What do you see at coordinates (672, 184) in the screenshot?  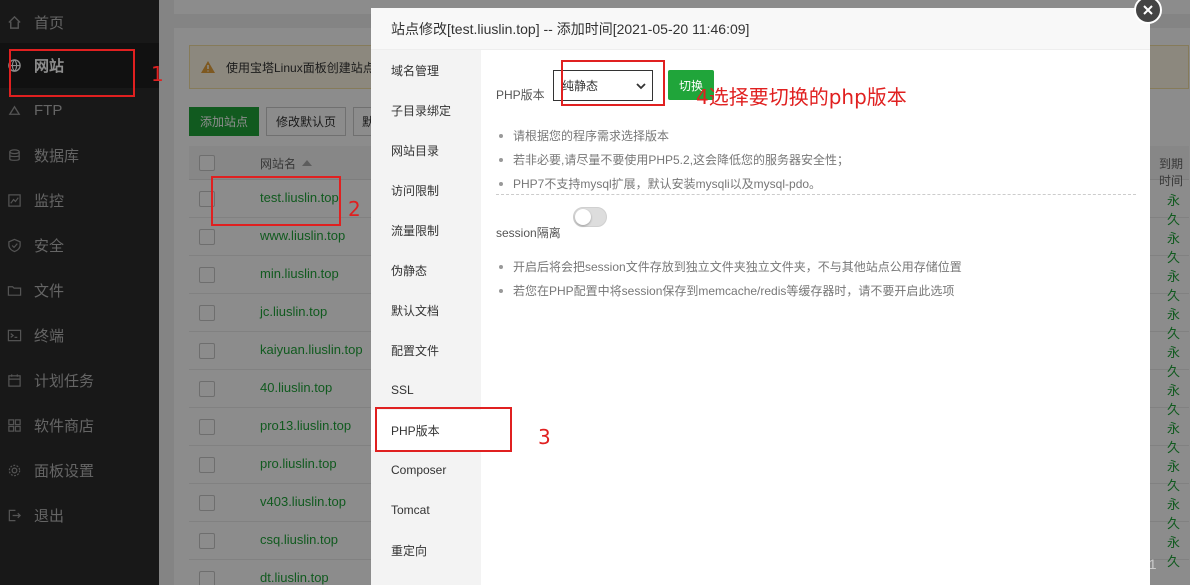 I see `php-tip: PHP7不支持mysql扩展，默认安装mysqli以及mysql-pdo。` at bounding box center [672, 184].